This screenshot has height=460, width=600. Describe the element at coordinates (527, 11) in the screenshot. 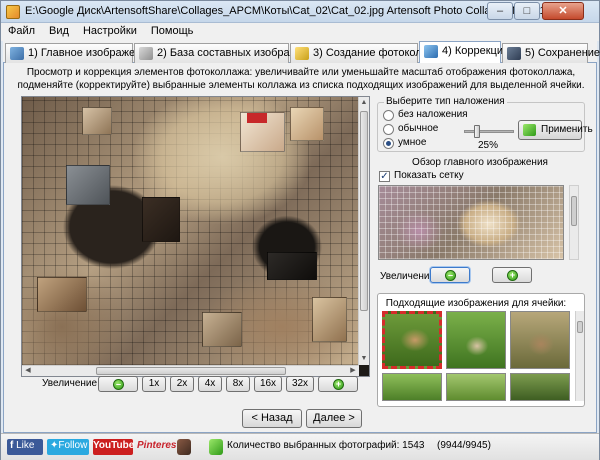

I see `maximize-button: □` at that location.